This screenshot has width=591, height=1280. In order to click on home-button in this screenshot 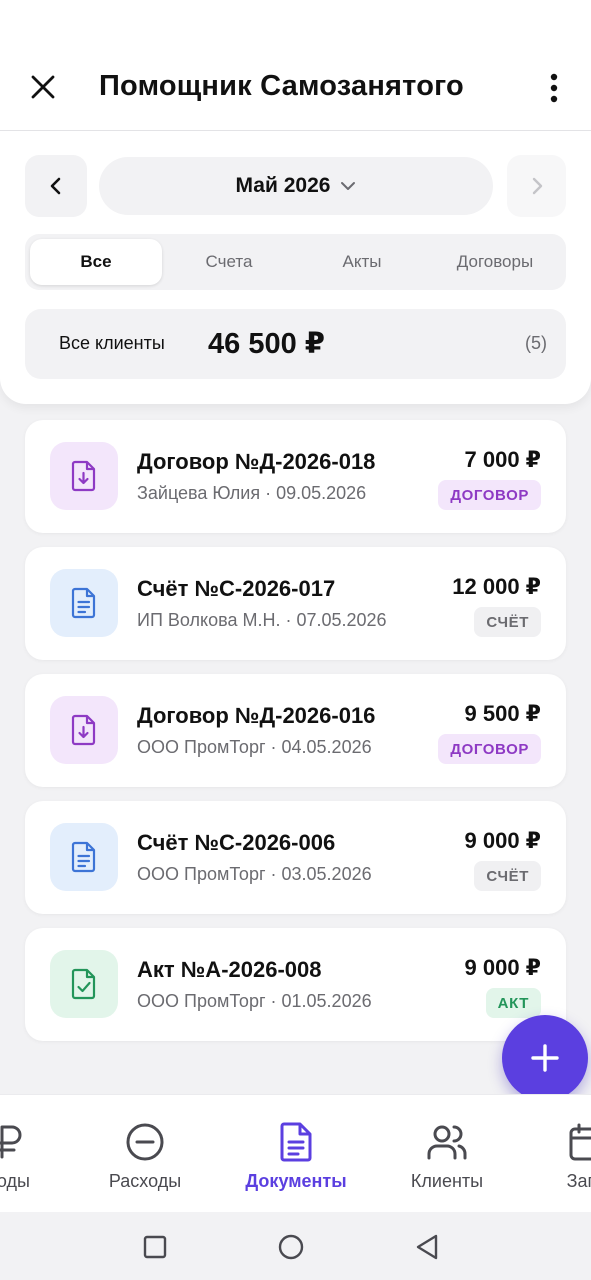, I will do `click(291, 1247)`.